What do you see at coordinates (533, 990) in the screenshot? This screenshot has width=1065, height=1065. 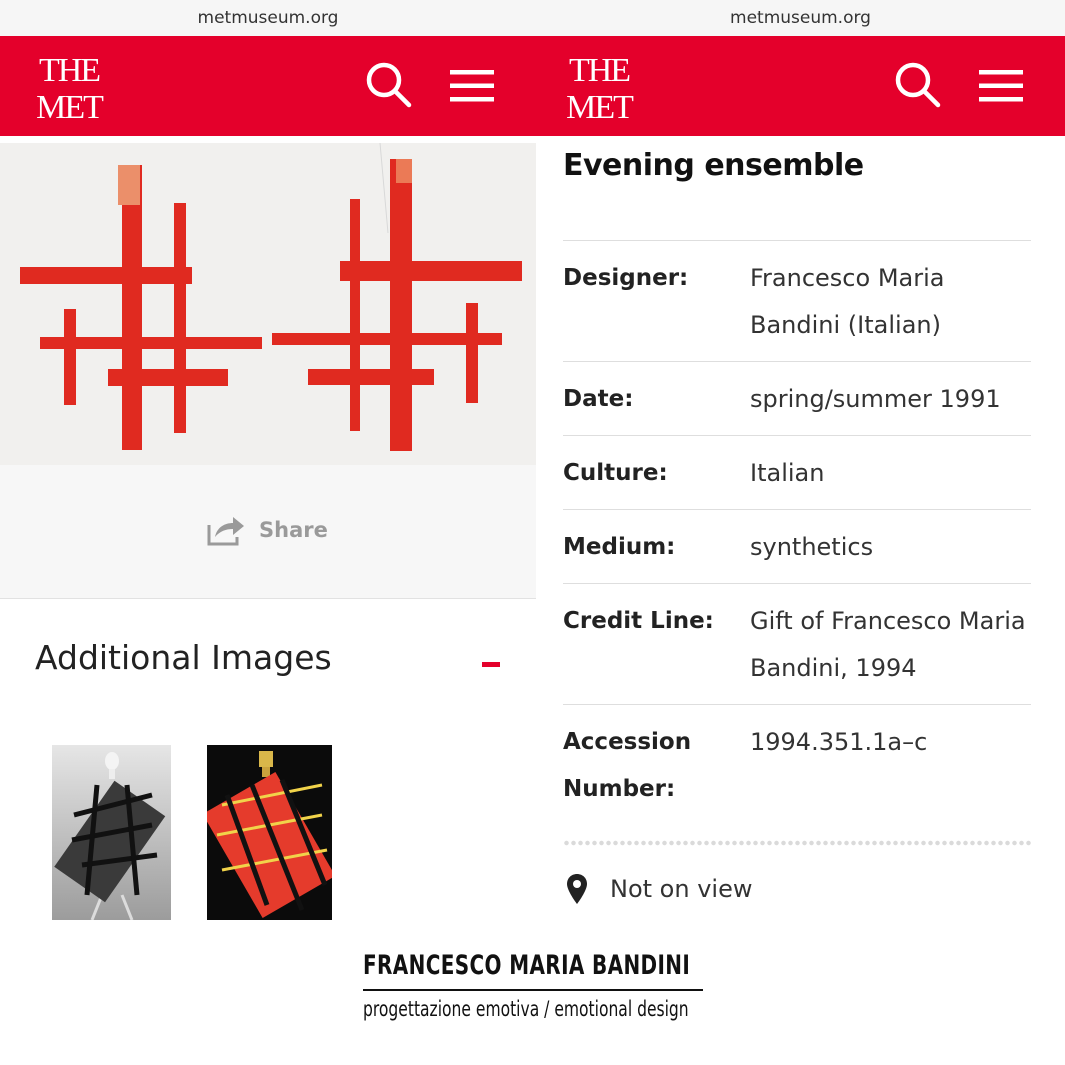 I see `caption-divider` at bounding box center [533, 990].